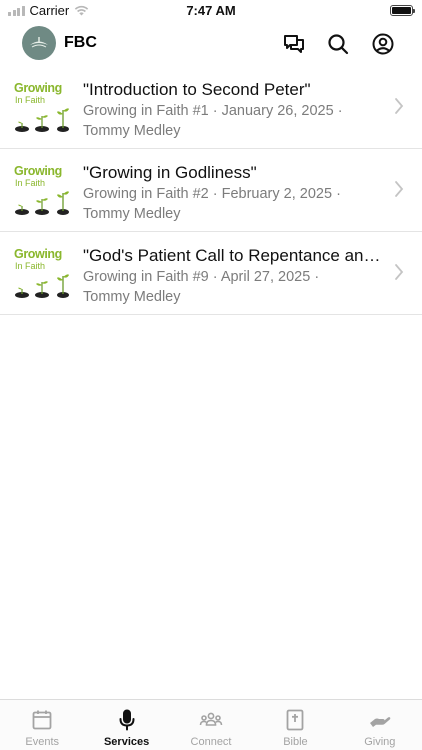 Image resolution: width=422 pixels, height=750 pixels. What do you see at coordinates (211, 44) in the screenshot?
I see `app-header: FBC` at bounding box center [211, 44].